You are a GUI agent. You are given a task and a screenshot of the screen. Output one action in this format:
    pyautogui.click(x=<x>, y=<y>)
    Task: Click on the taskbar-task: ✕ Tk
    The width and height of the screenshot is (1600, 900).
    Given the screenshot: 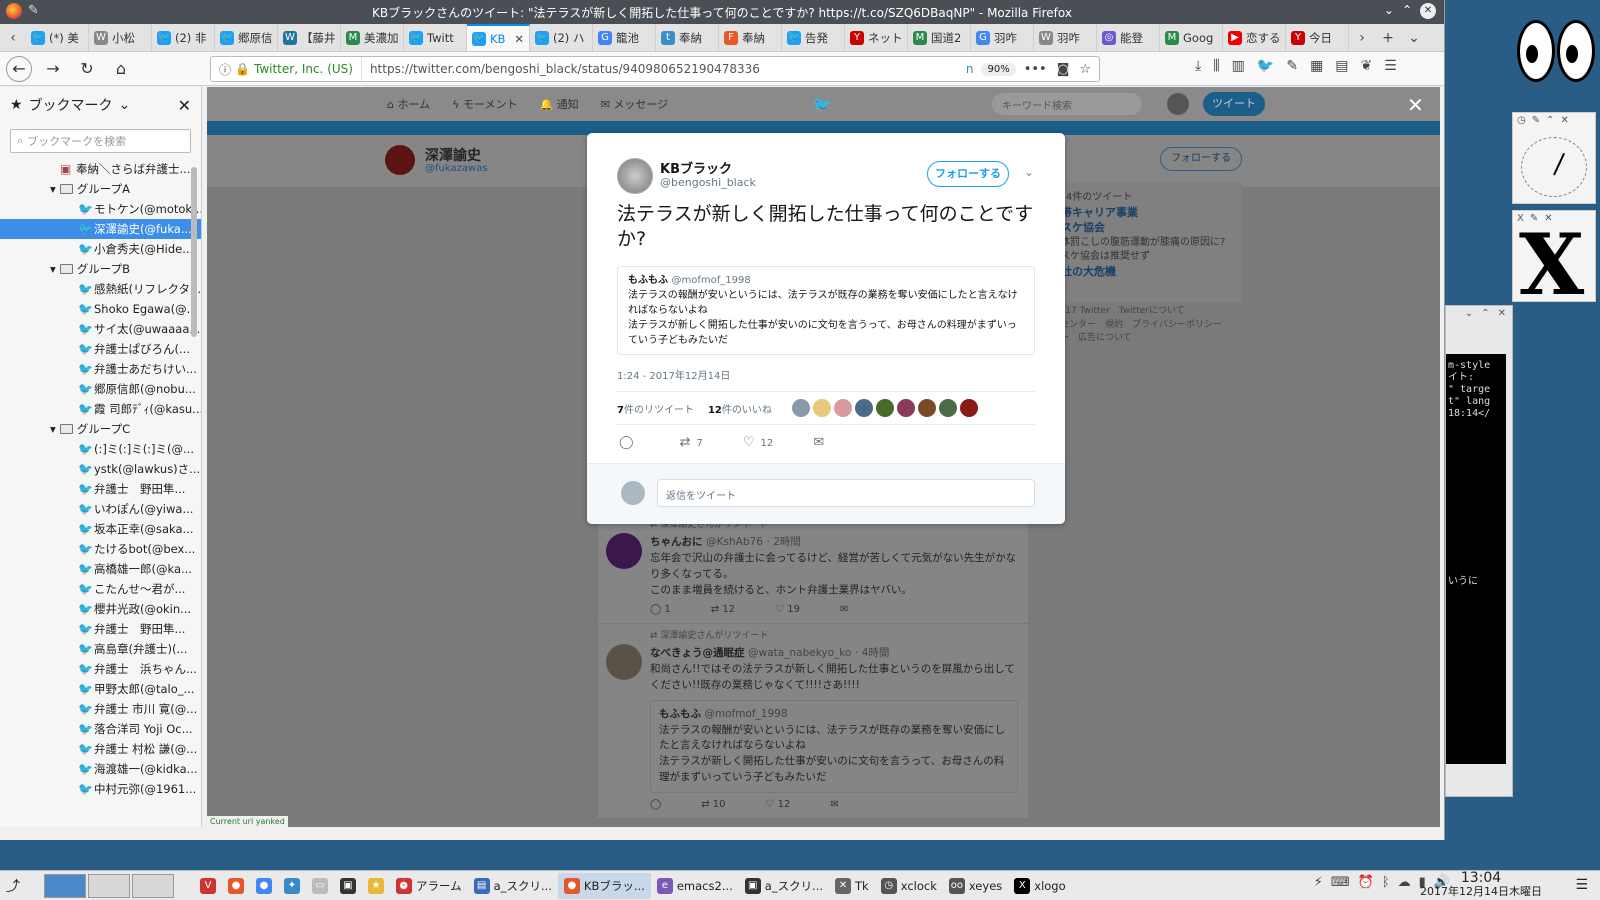 What is the action you would take?
    pyautogui.click(x=852, y=886)
    